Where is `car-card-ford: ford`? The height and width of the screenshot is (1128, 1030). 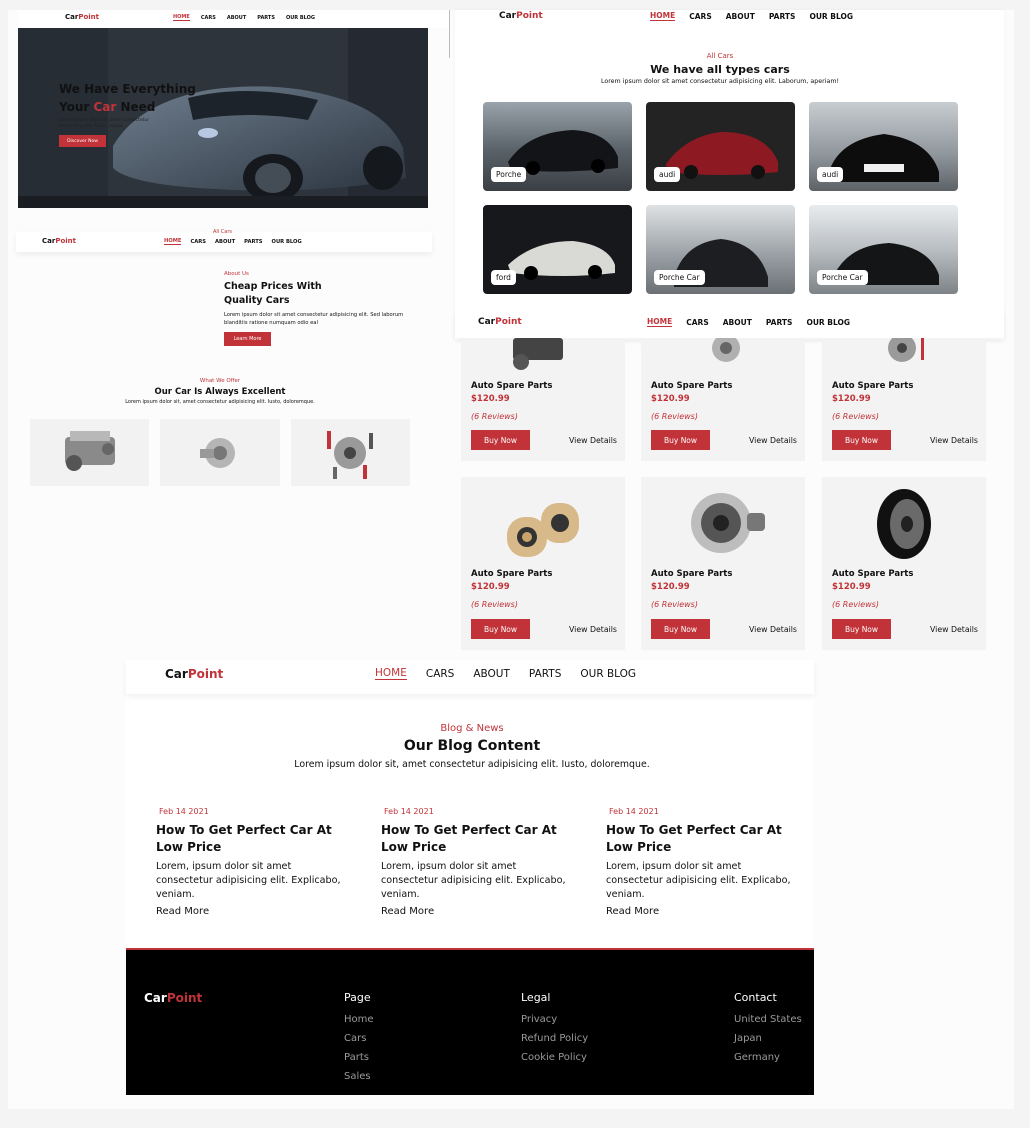
car-card-ford: ford is located at coordinates (557, 249).